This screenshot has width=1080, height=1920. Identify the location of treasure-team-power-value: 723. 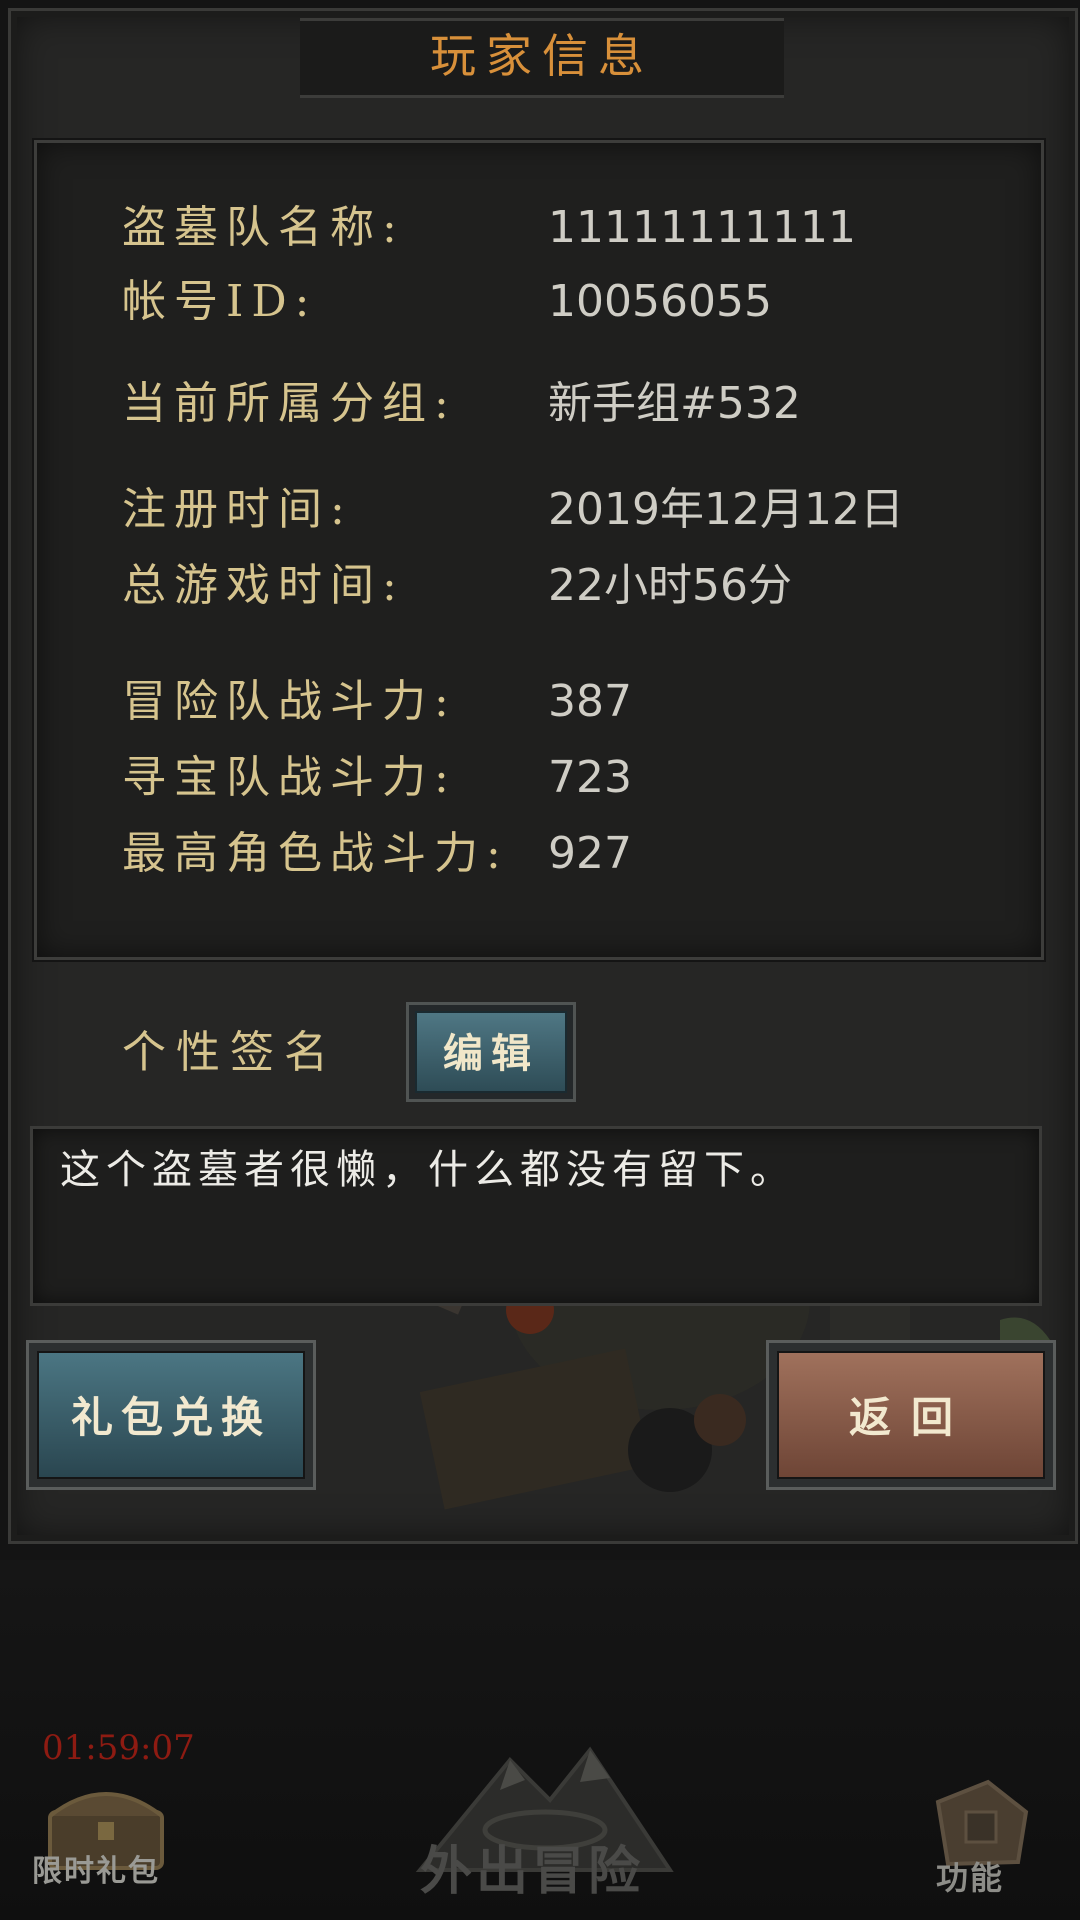
(590, 777).